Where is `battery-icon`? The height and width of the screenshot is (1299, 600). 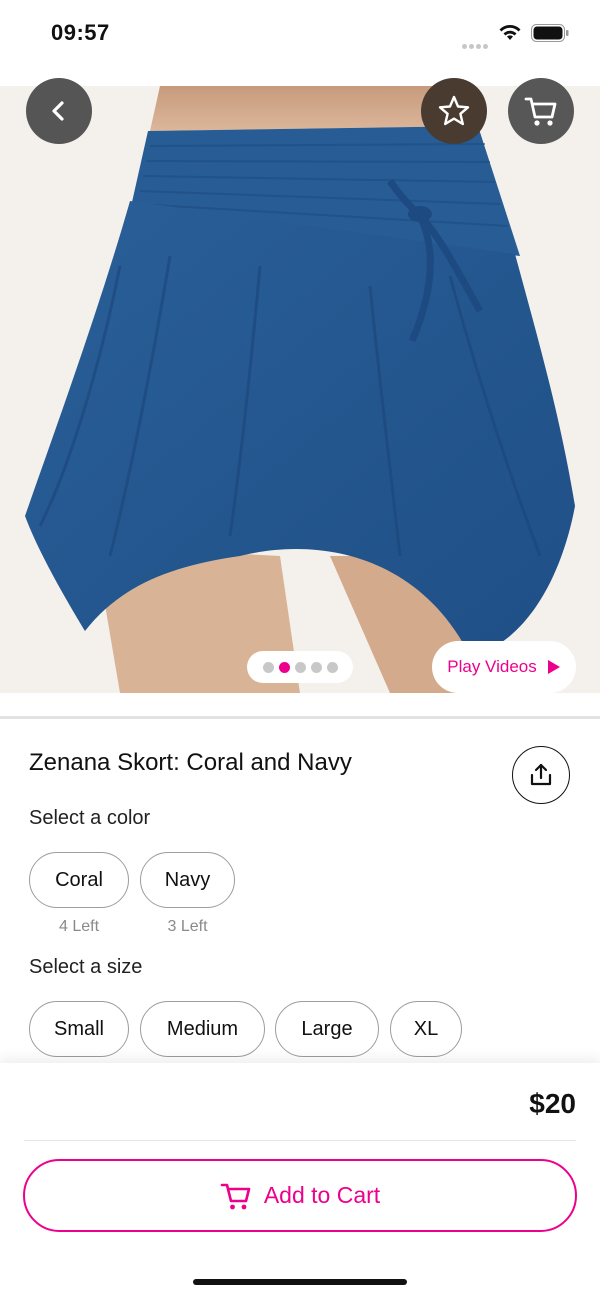 battery-icon is located at coordinates (550, 33).